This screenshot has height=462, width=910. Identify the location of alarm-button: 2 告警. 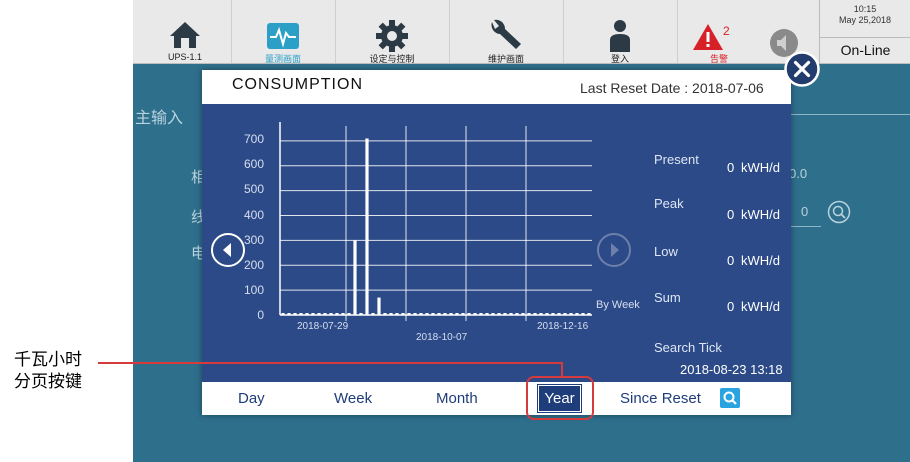
(719, 34).